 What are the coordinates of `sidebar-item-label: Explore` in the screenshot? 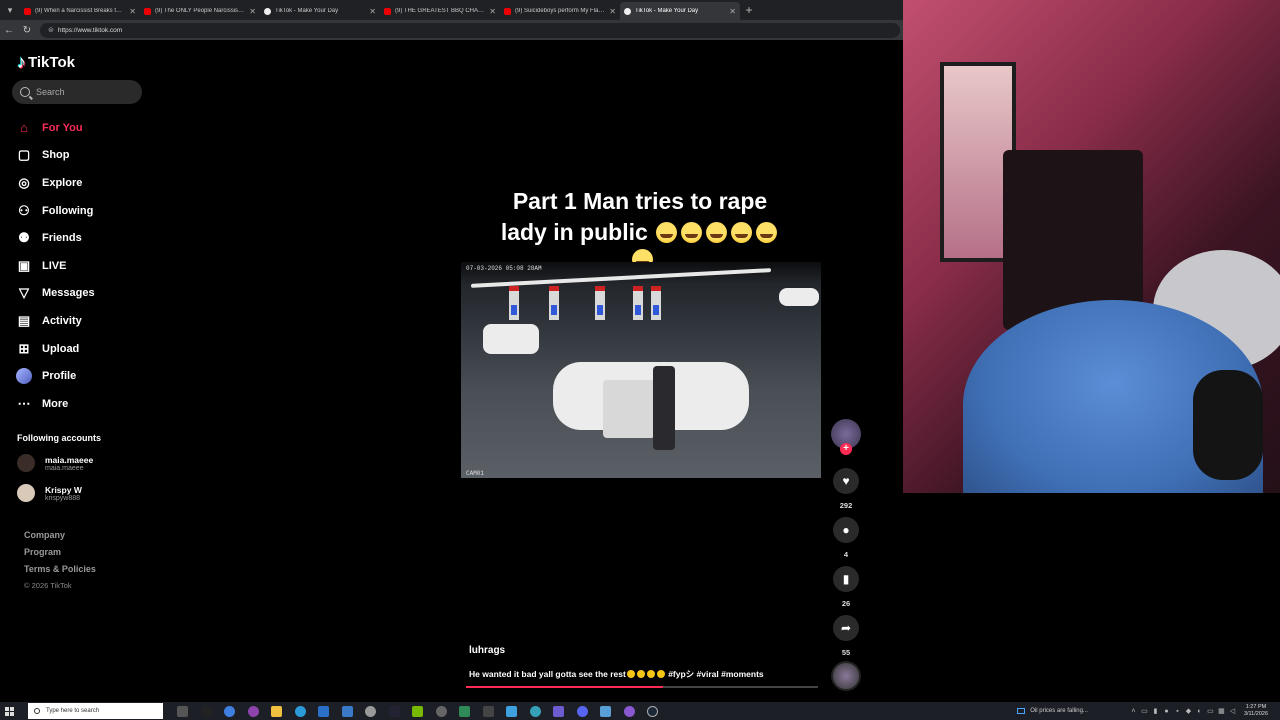 It's located at (62, 182).